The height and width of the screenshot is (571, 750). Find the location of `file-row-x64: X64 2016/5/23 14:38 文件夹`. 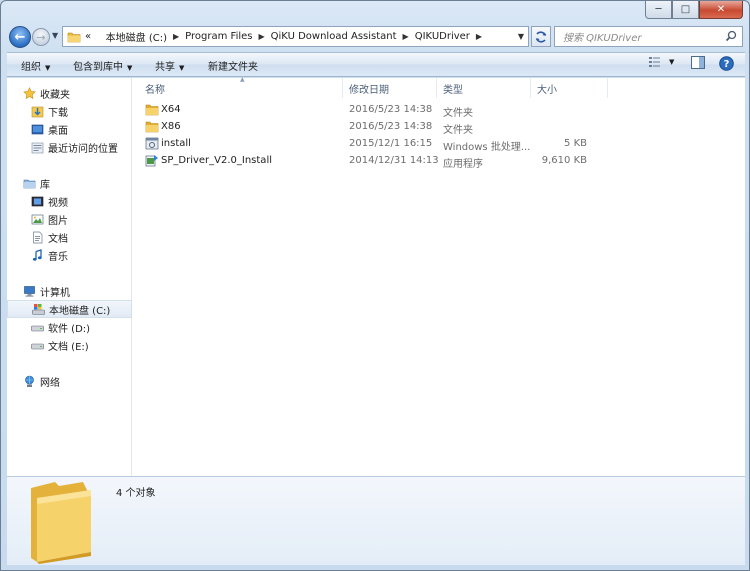

file-row-x64: X64 2016/5/23 14:38 文件夹 is located at coordinates (439, 110).